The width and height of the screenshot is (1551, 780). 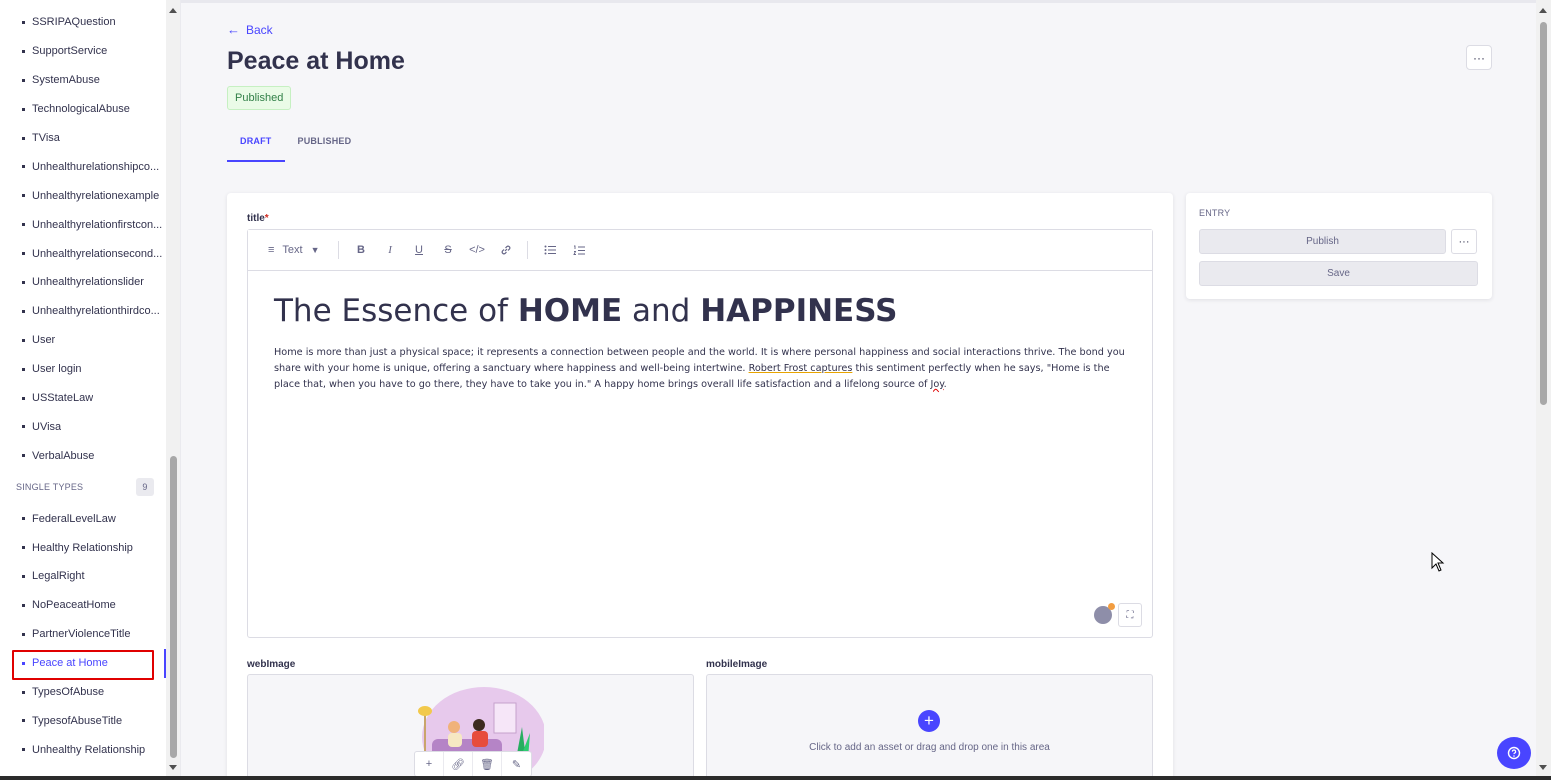 What do you see at coordinates (173, 390) in the screenshot?
I see `sidebar-scrollbar` at bounding box center [173, 390].